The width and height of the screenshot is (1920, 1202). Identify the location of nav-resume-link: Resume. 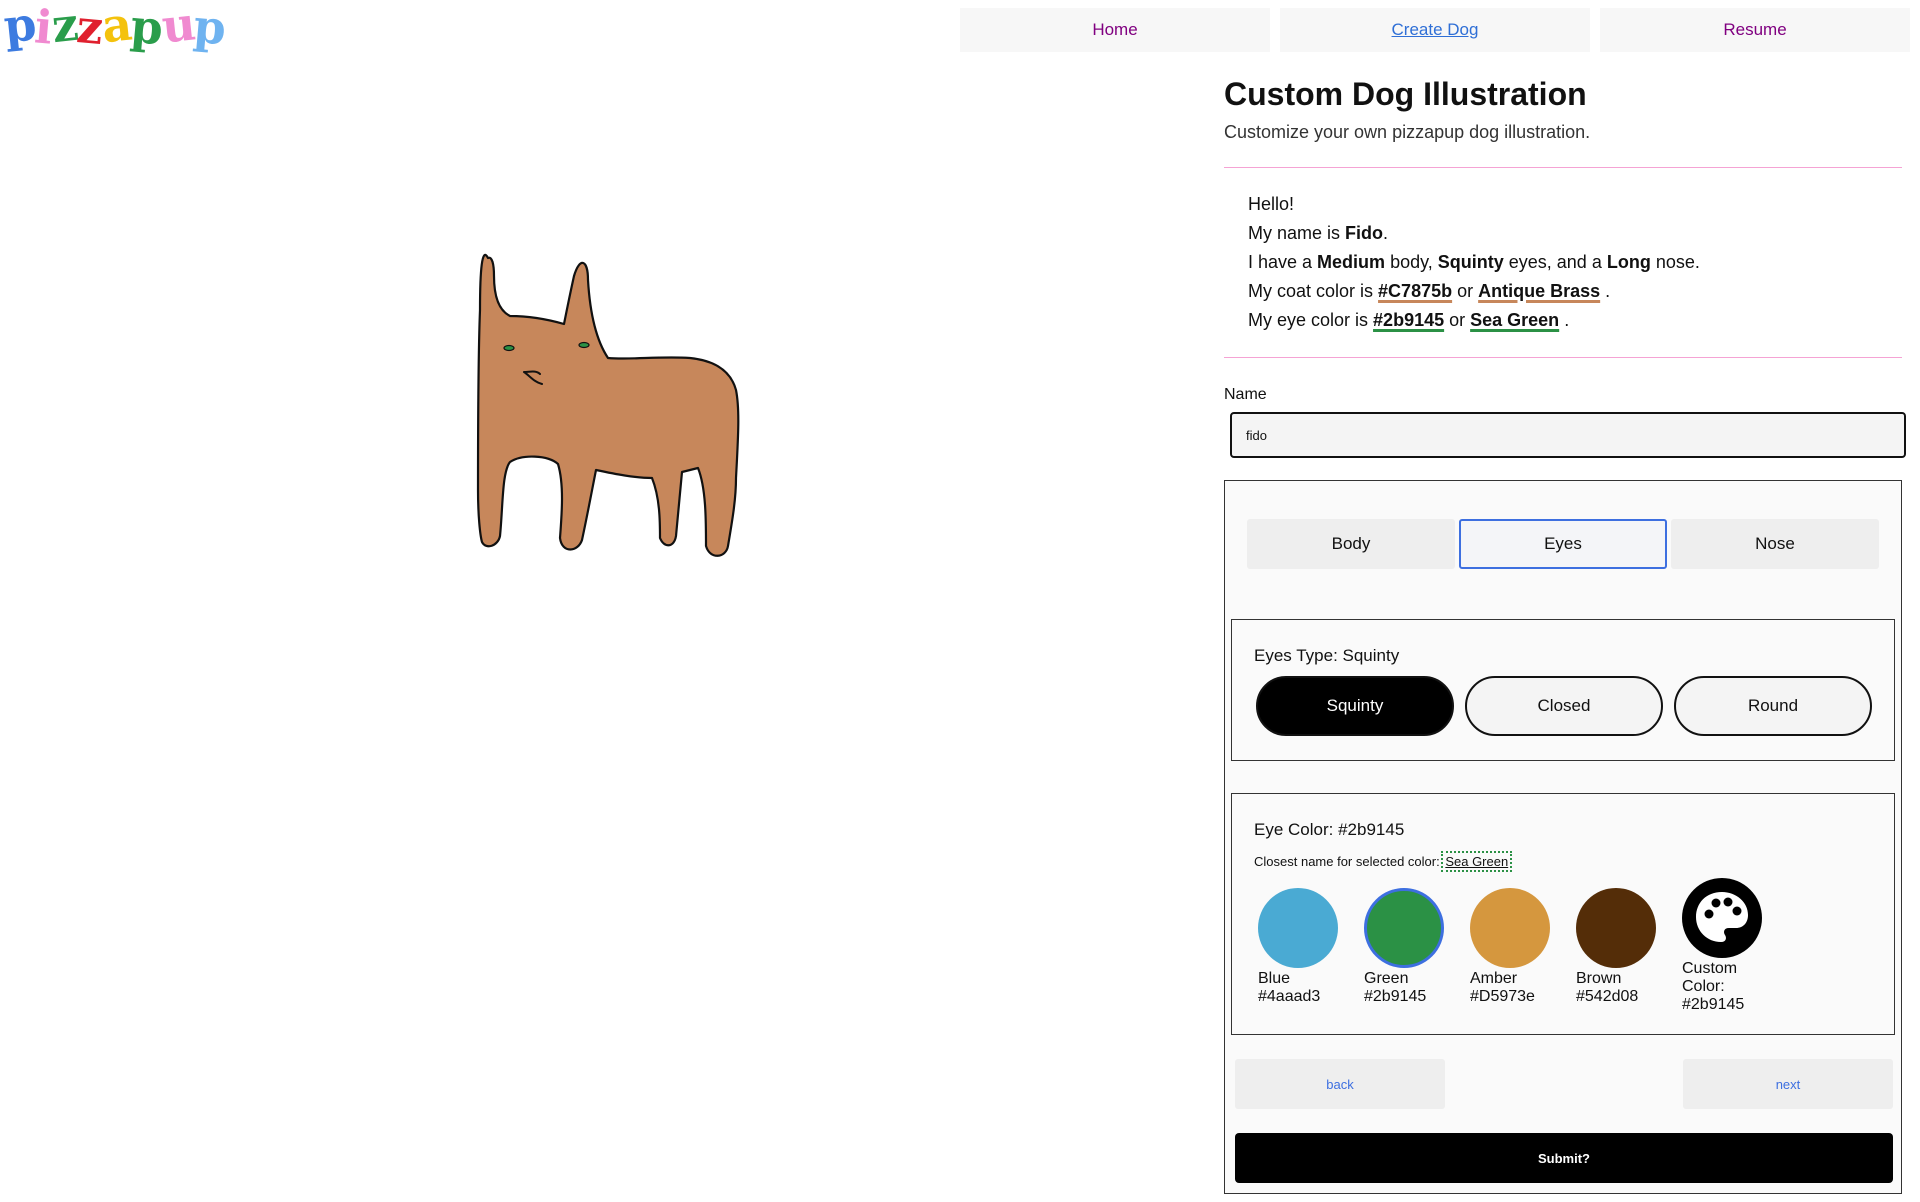
(1755, 30).